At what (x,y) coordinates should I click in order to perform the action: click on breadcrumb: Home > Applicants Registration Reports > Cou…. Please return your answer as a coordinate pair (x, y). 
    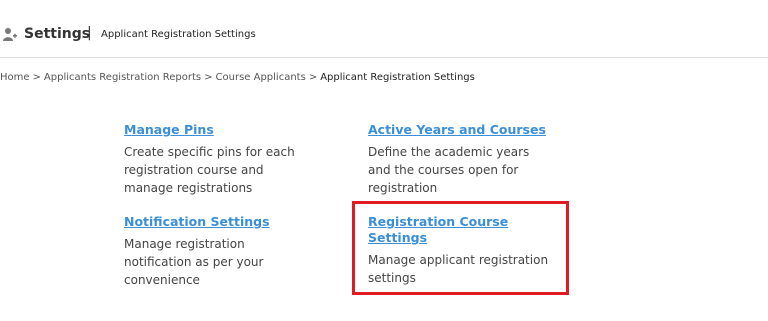
    Looking at the image, I should click on (237, 79).